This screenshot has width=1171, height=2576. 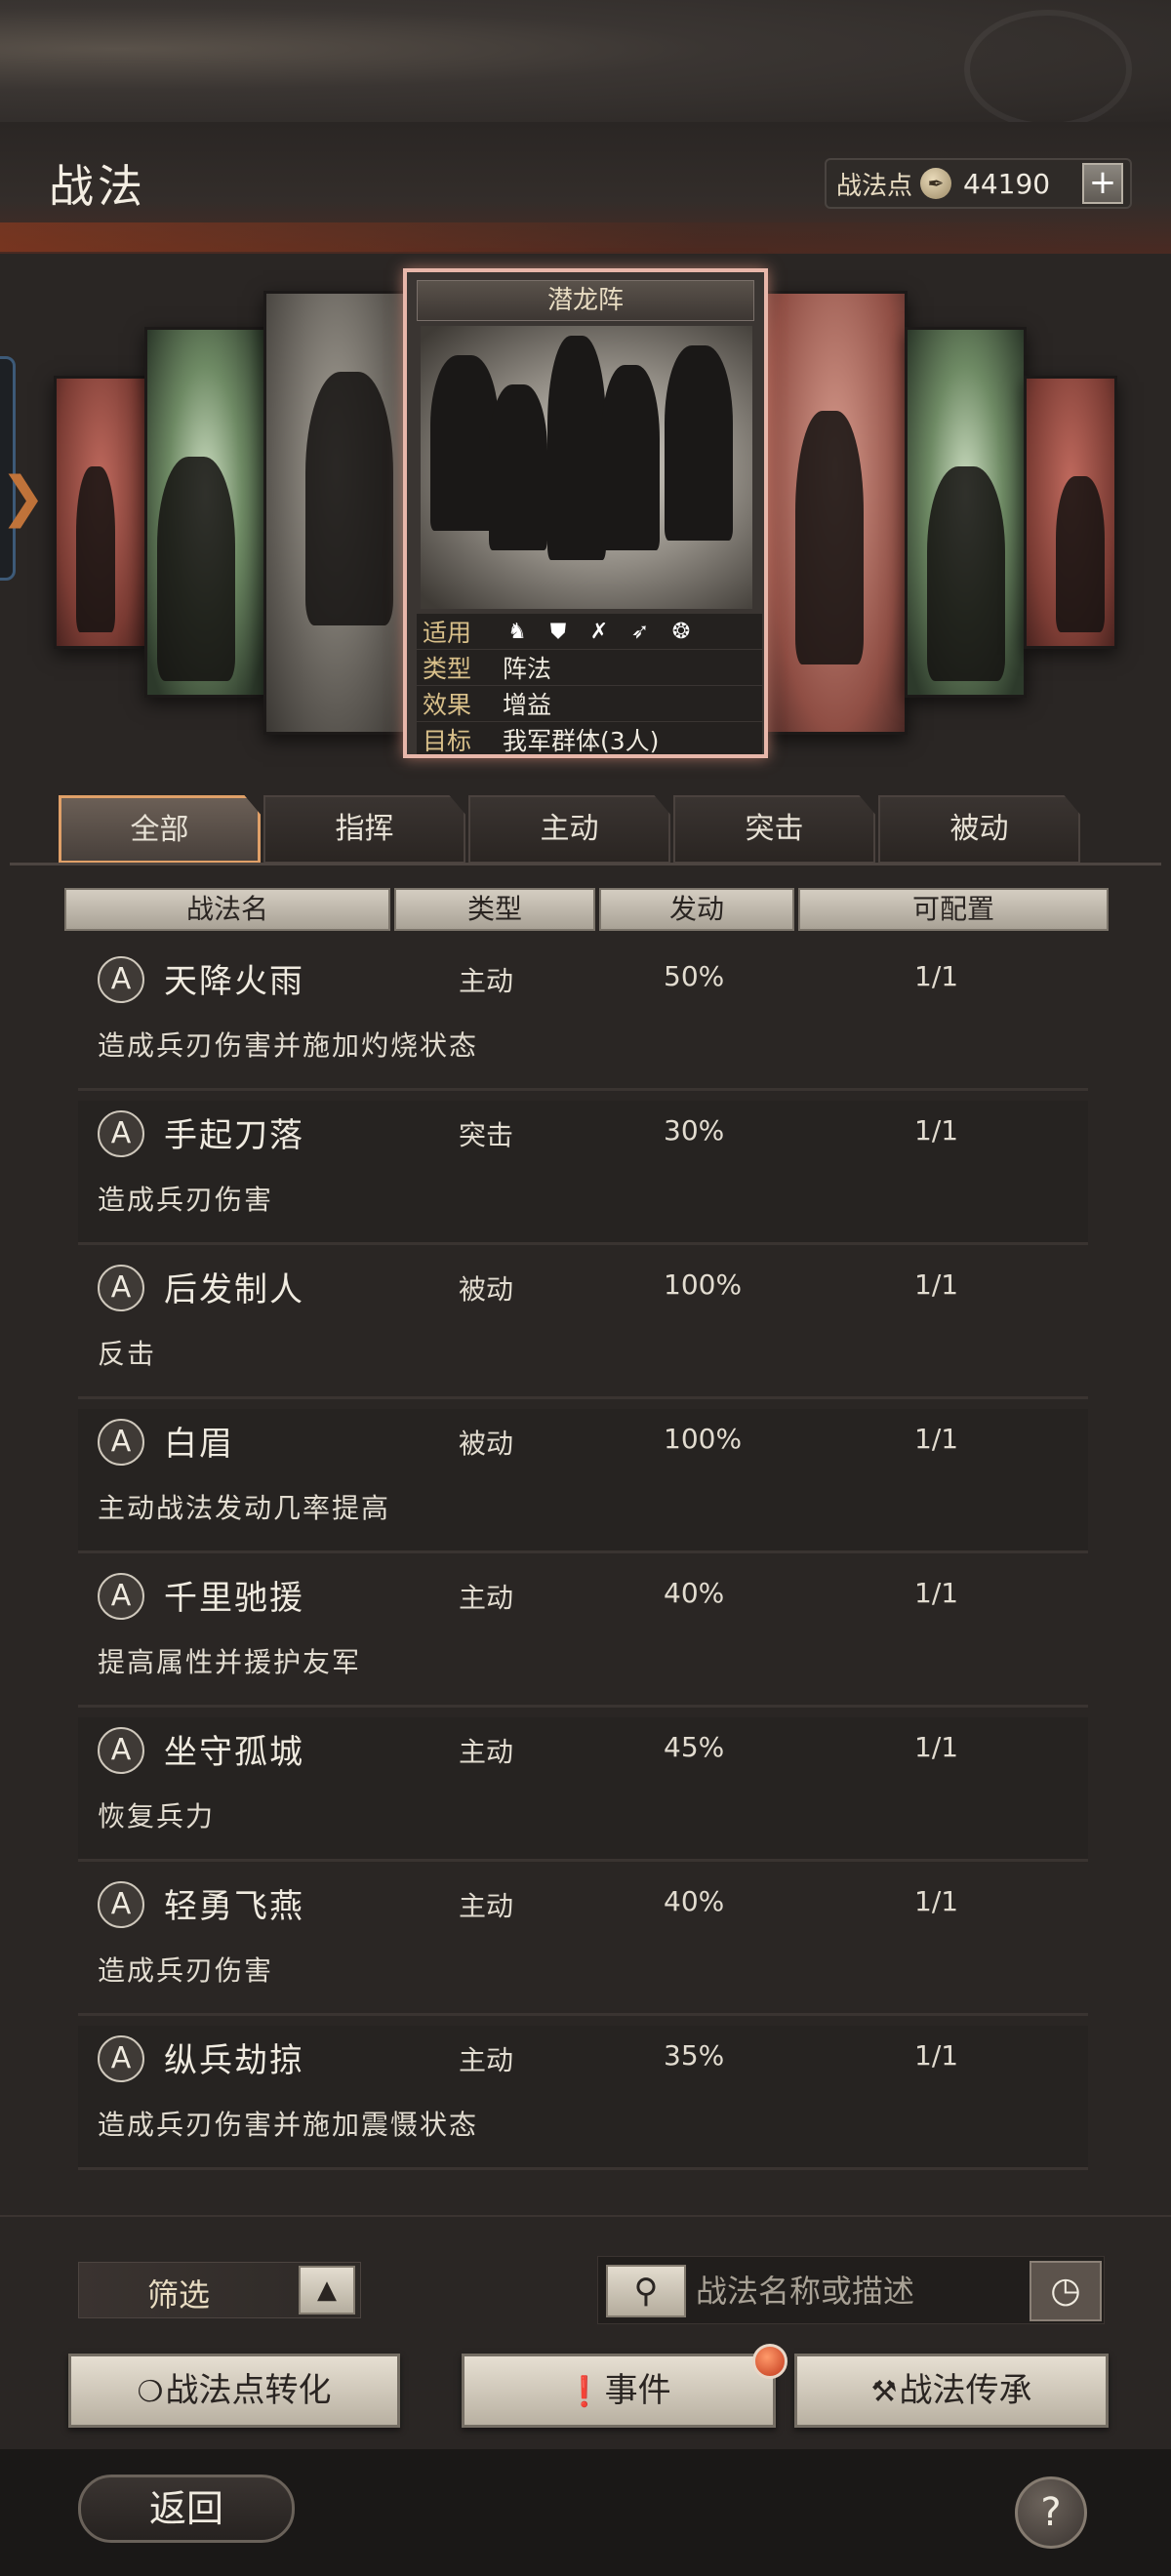 I want to click on column-header-name: 战法名, so click(x=227, y=909).